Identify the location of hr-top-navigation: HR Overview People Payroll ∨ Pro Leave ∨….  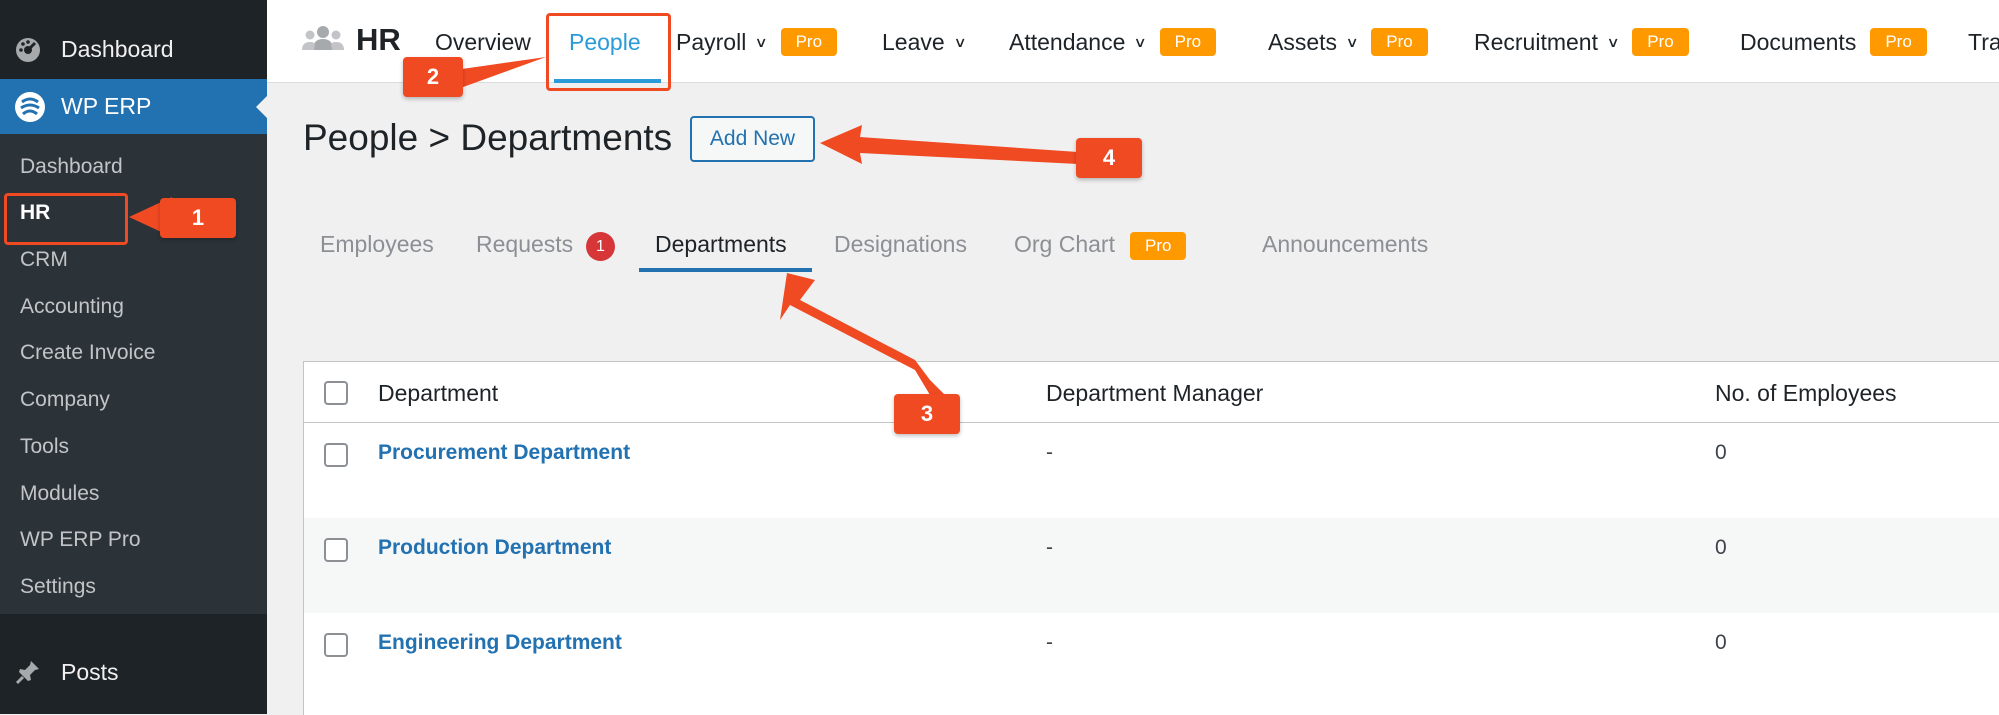
(1133, 41).